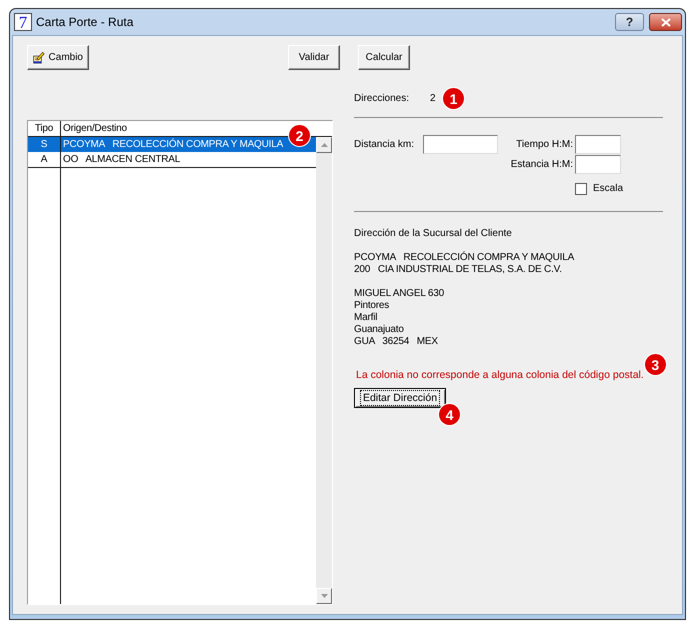 The image size is (694, 628). I want to click on address-line: PCOYMA RECOLECCIÓN COMPRA Y MAQUILA, so click(464, 258).